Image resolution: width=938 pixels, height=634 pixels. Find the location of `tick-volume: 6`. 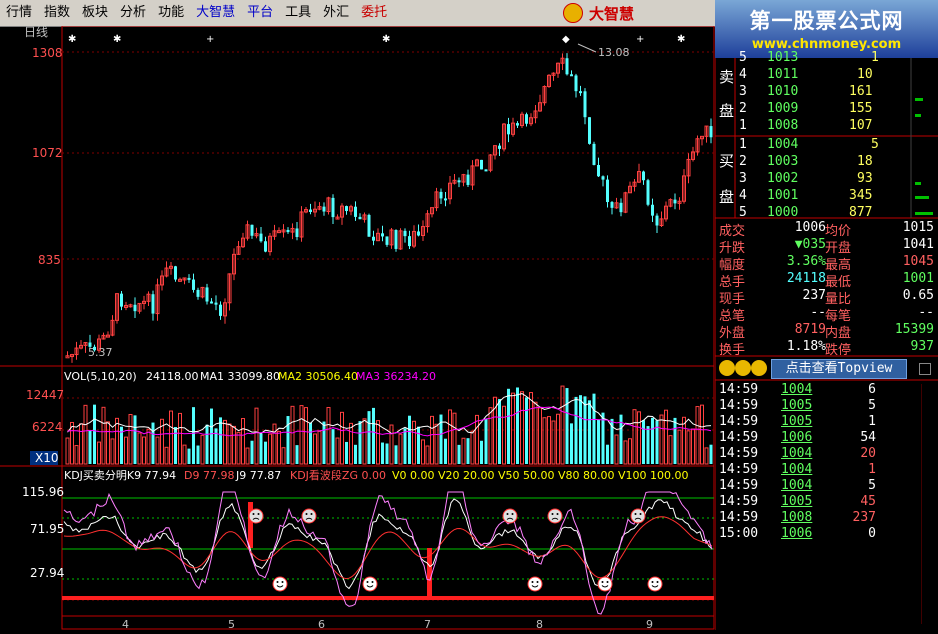

tick-volume: 6 is located at coordinates (872, 389).